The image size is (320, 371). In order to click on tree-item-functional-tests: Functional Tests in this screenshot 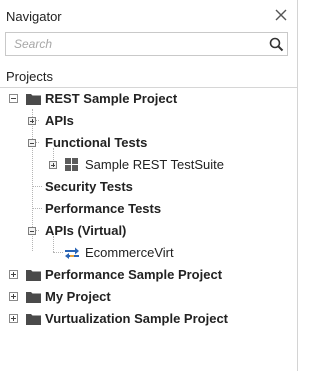, I will do `click(148, 143)`.